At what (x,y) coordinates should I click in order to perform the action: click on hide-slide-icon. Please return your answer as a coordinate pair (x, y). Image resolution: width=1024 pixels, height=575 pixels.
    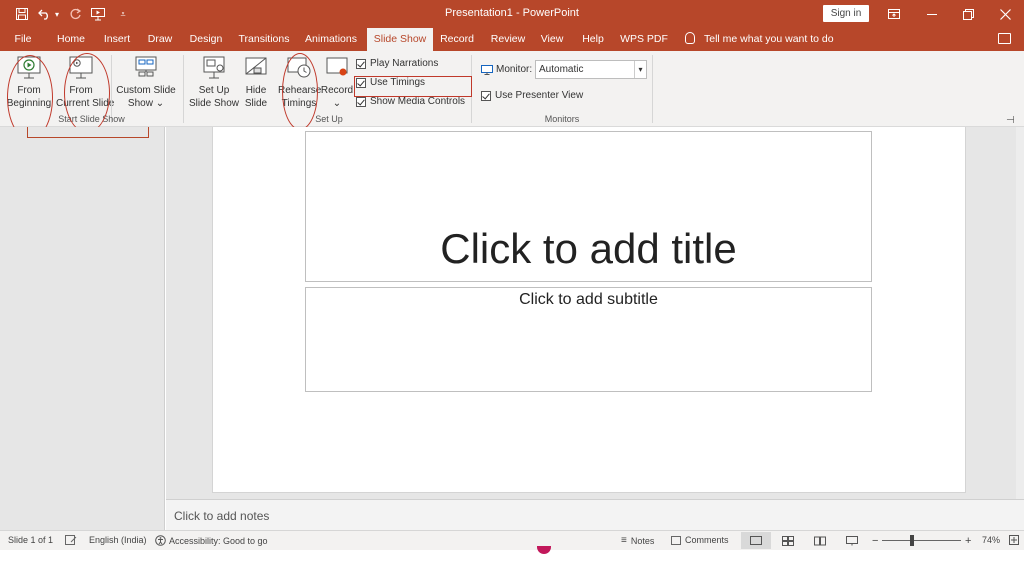
    Looking at the image, I should click on (256, 68).